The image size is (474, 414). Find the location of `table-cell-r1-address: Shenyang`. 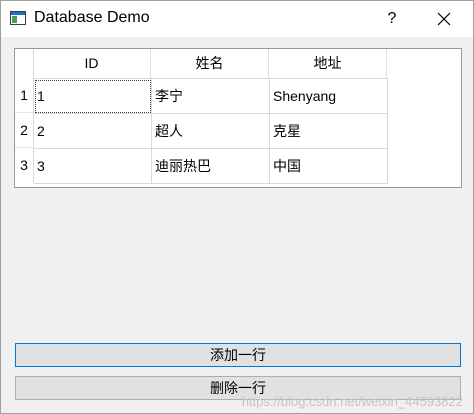

table-cell-r1-address: Shenyang is located at coordinates (329, 96).